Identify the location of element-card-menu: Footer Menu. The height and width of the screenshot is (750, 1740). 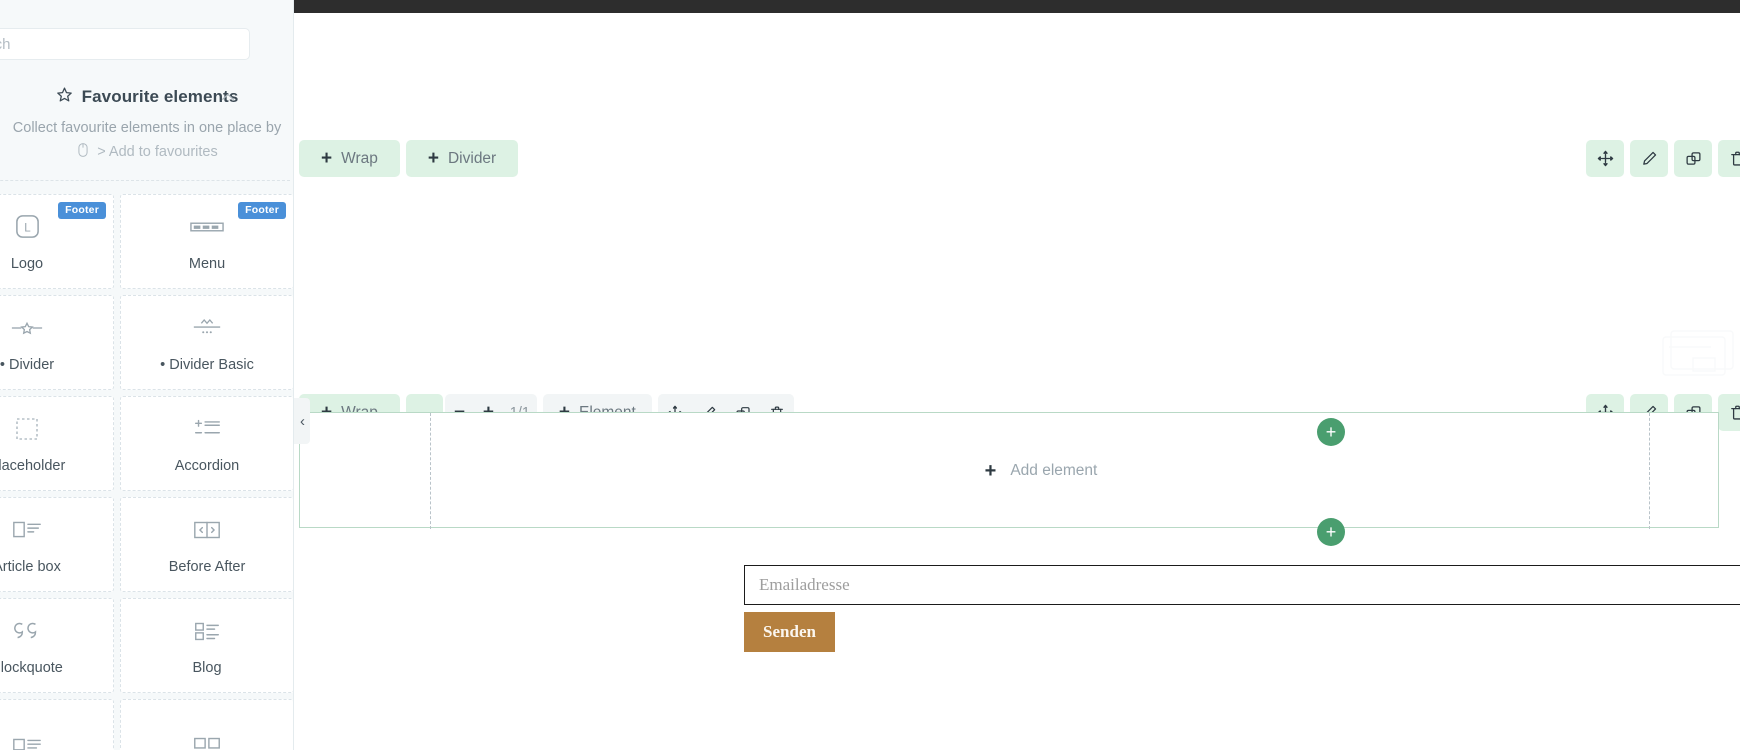
(206, 241).